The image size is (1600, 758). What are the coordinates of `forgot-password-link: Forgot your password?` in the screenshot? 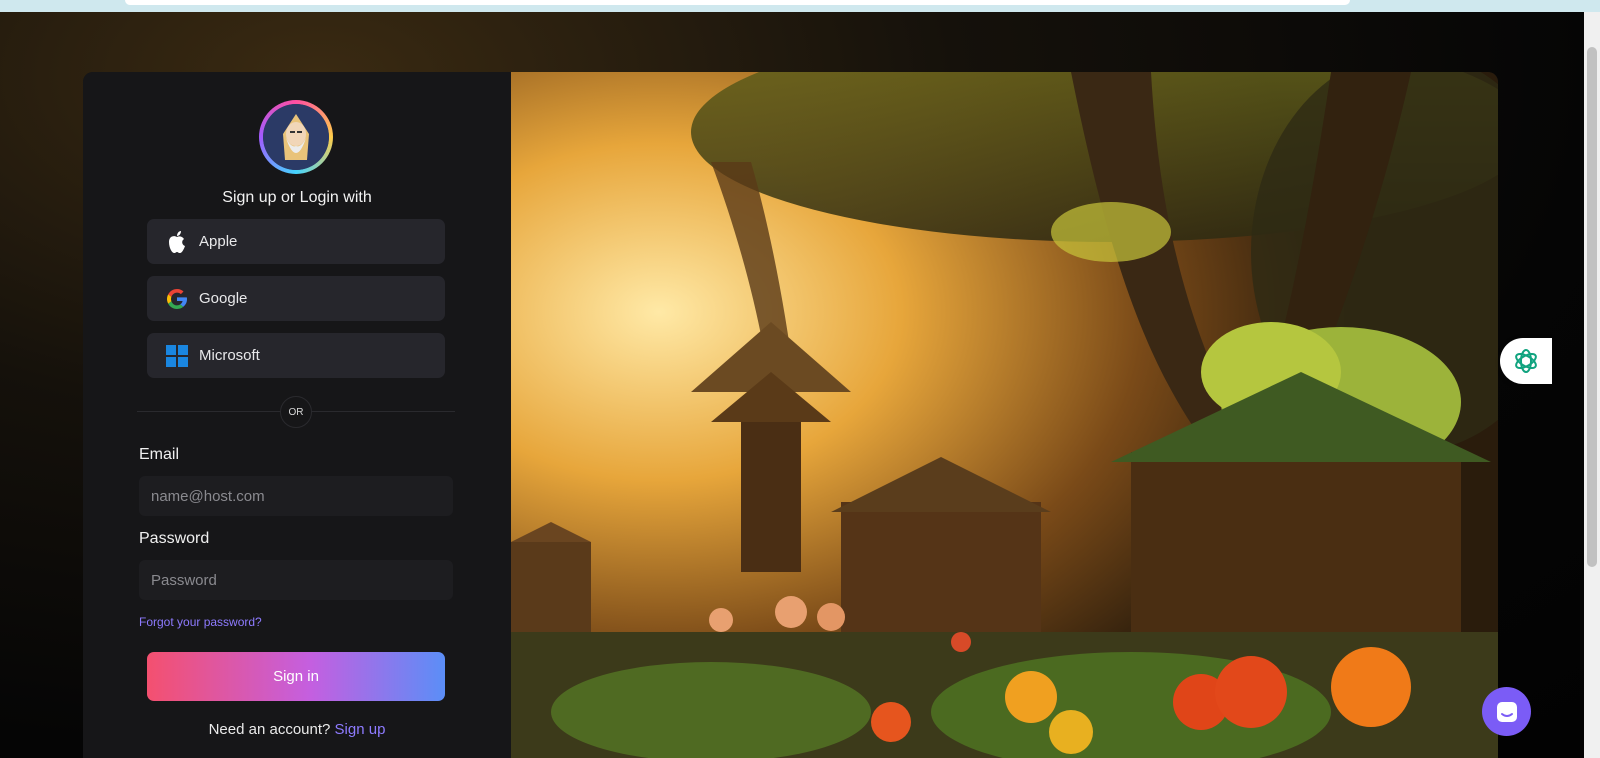 It's located at (200, 622).